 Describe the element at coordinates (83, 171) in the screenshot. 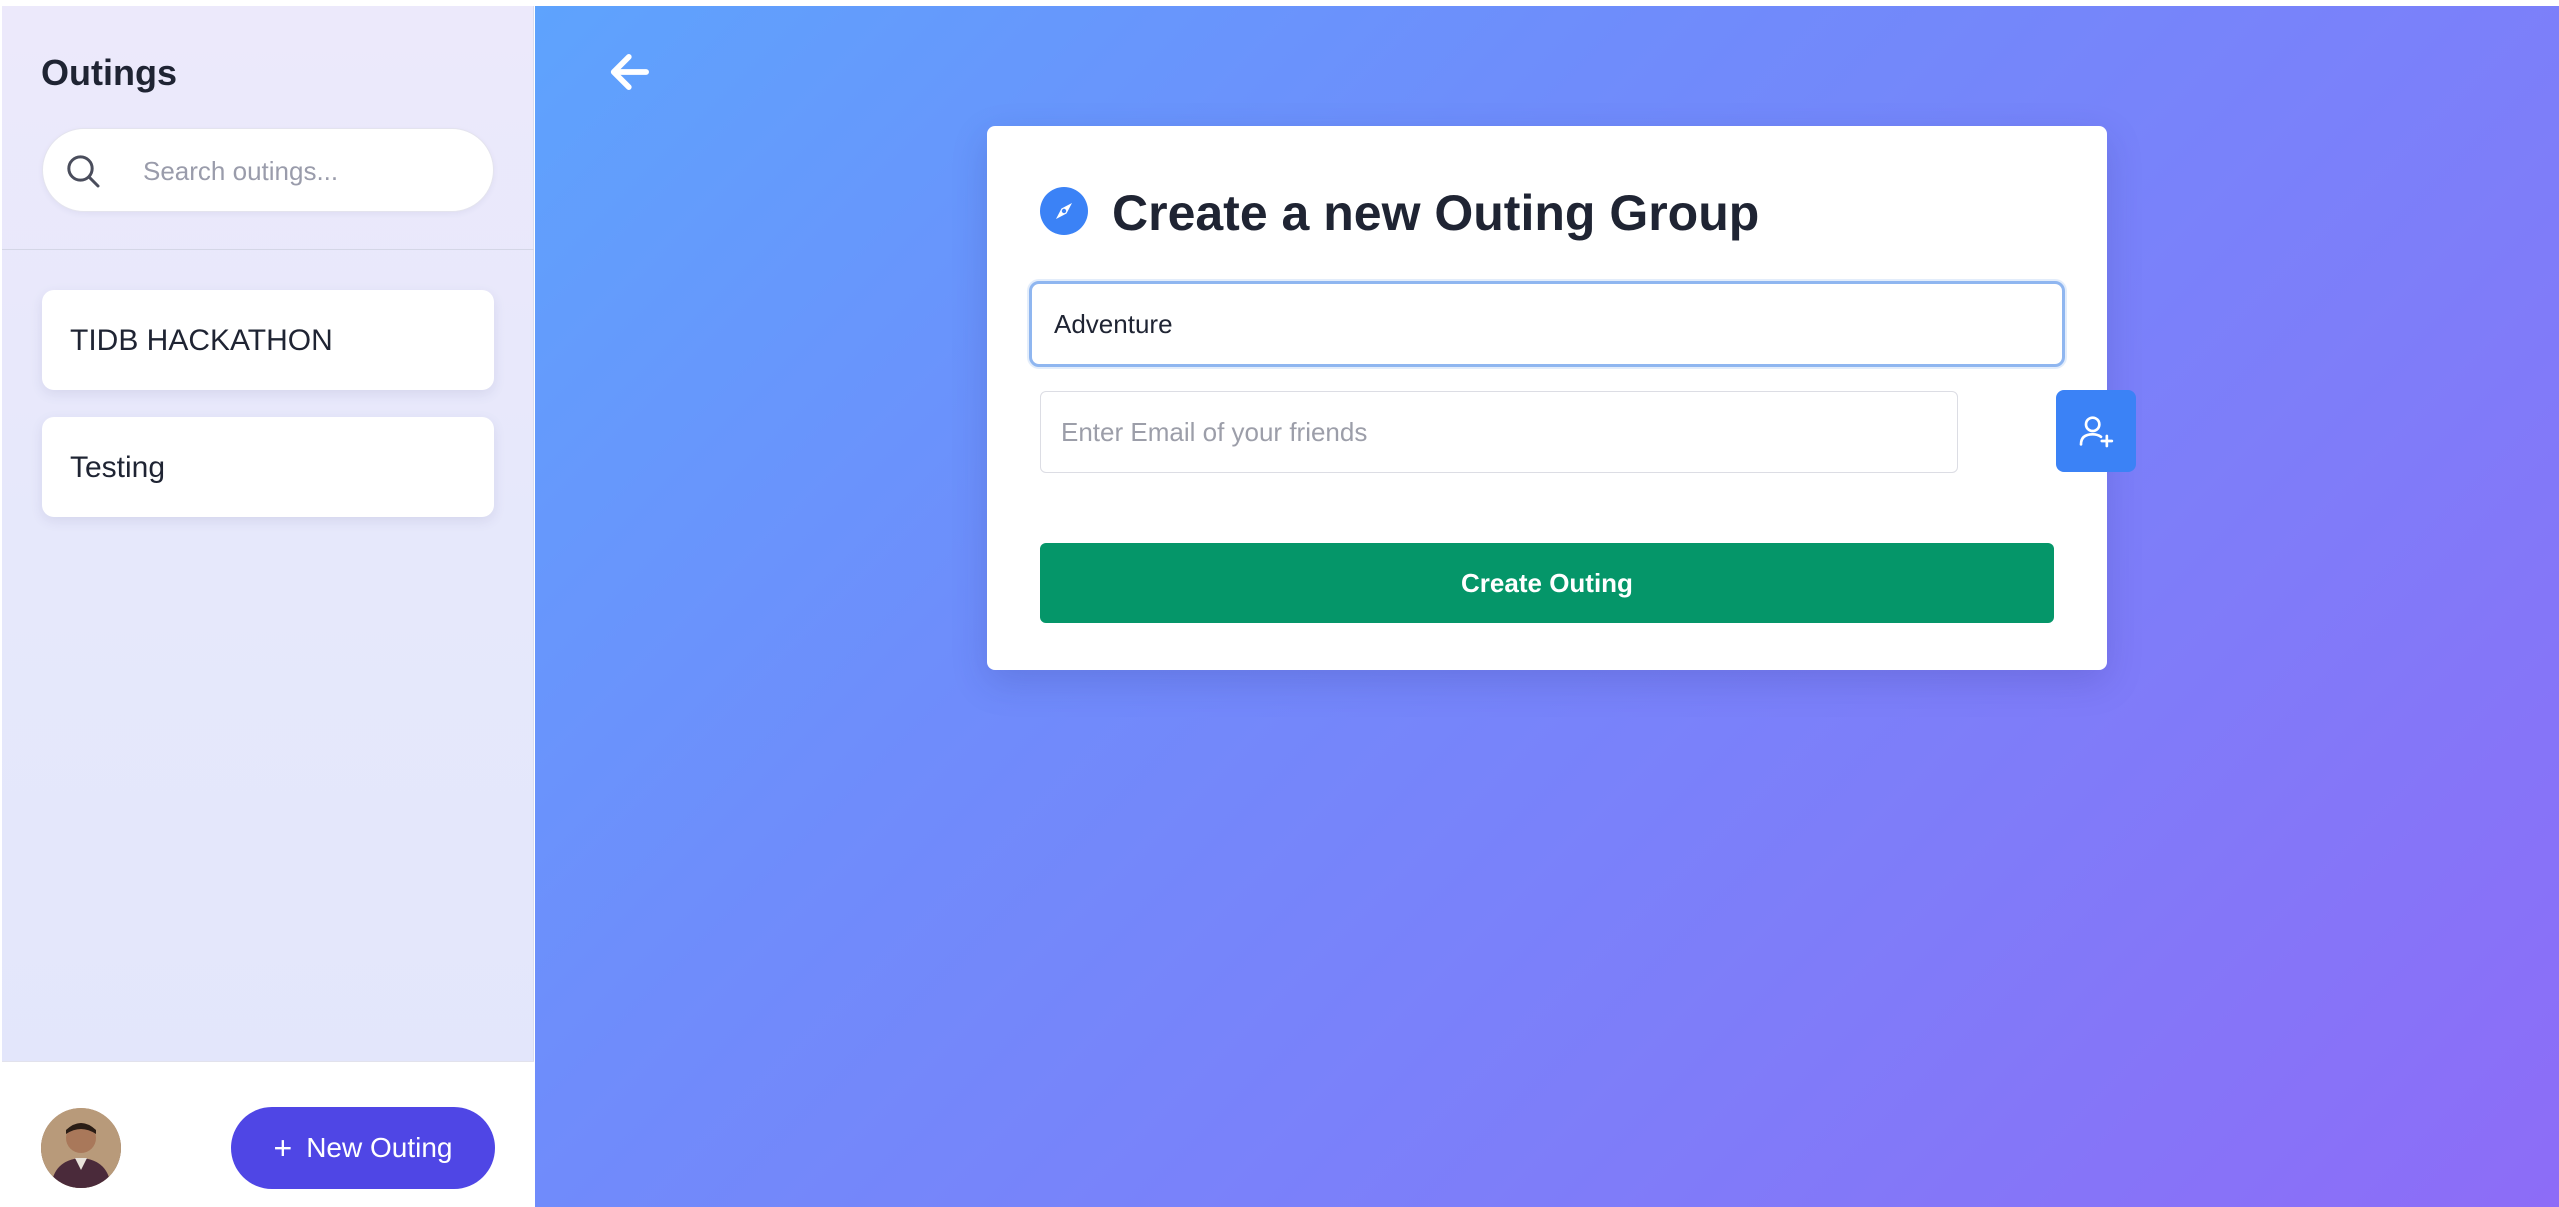

I see `search-icon` at that location.